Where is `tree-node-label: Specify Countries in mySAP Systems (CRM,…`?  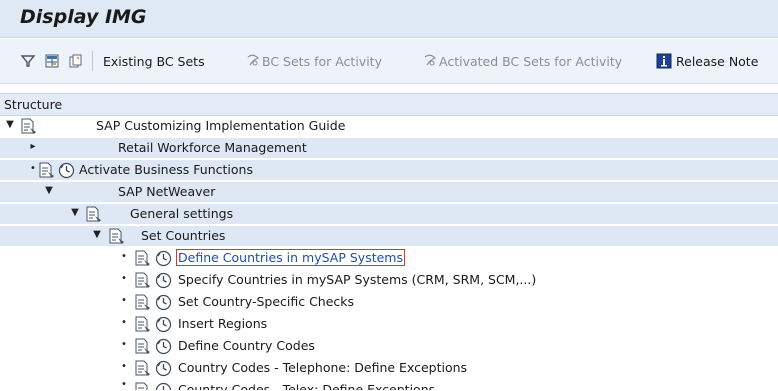
tree-node-label: Specify Countries in mySAP Systems (CRM,… is located at coordinates (357, 279).